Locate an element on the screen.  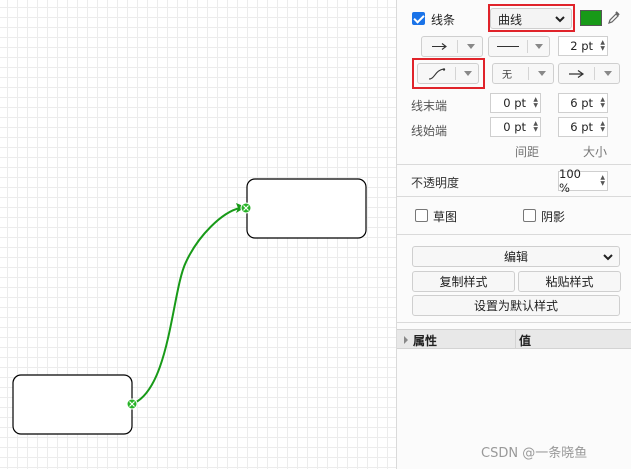
opacity-label: 不透明度 is located at coordinates (435, 183).